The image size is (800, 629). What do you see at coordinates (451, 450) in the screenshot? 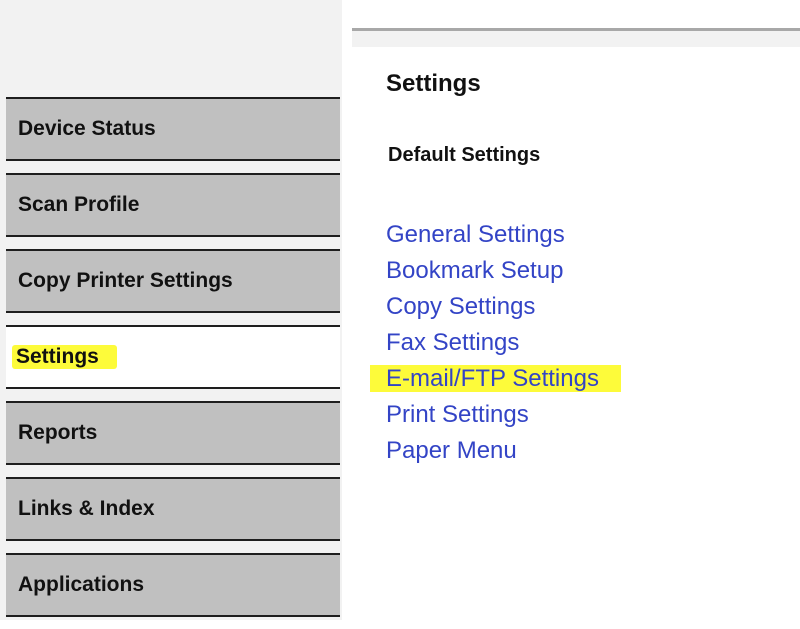
I see `paper-menu-link: Paper Menu` at bounding box center [451, 450].